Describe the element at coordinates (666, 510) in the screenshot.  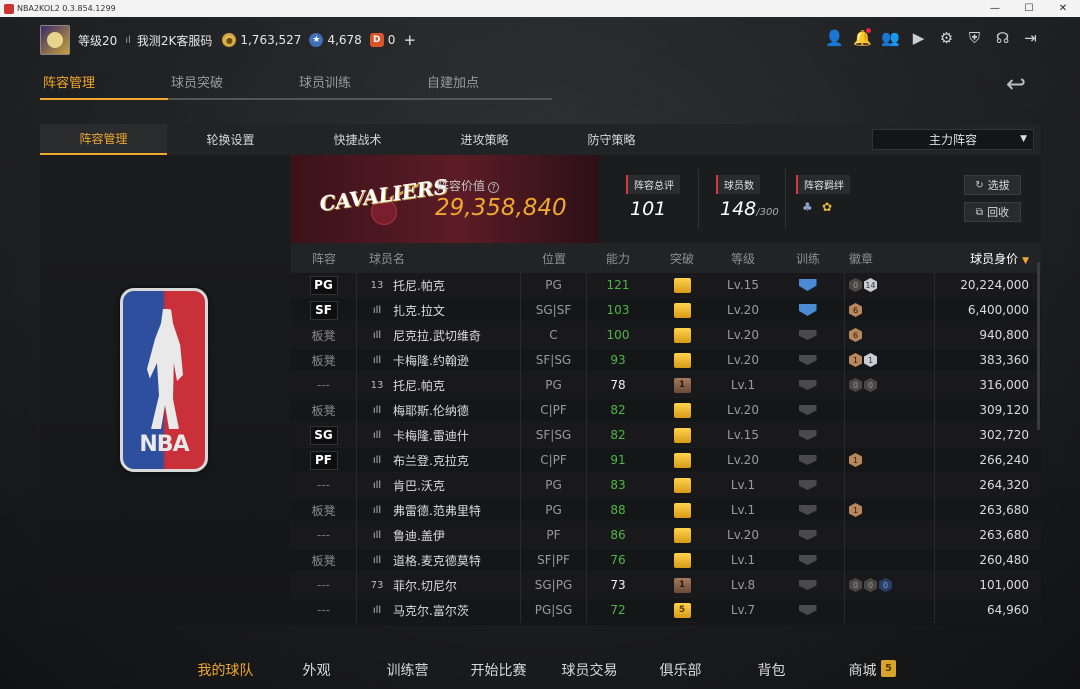
I see `table-row: 板凳 ıll 弗雷德.范弗里特 PG 88 Lv.1 1 263,680` at that location.